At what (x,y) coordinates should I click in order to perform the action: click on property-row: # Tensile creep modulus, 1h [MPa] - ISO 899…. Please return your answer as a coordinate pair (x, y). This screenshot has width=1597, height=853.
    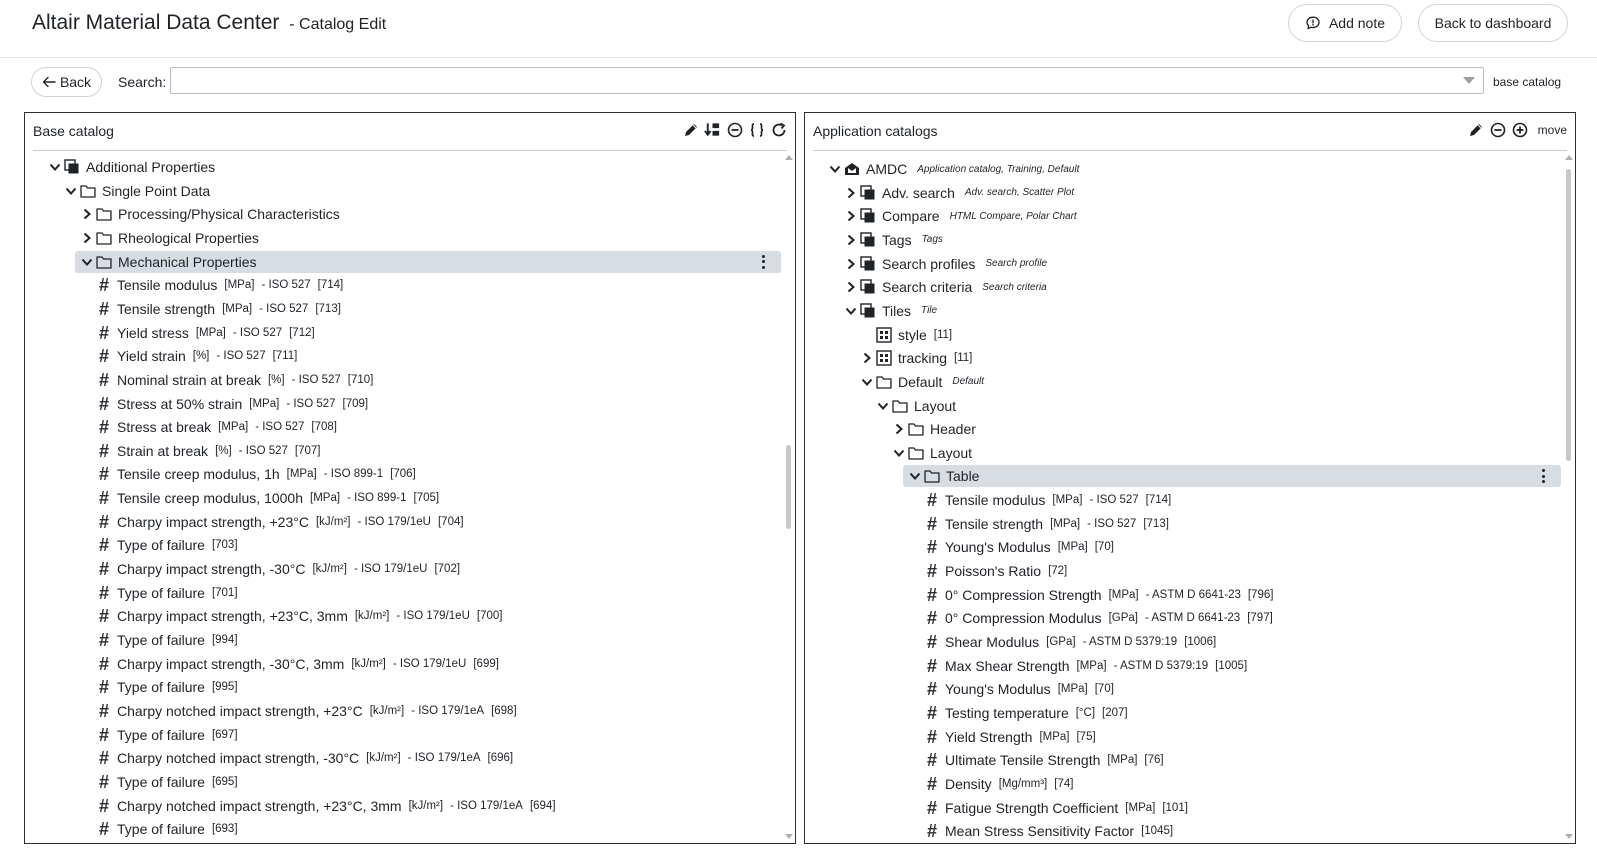
    Looking at the image, I should click on (403, 474).